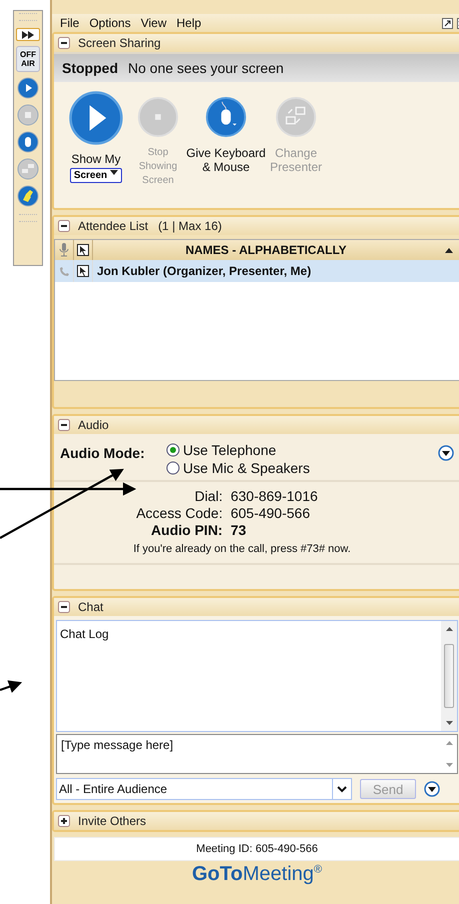 This screenshot has width=459, height=904. Describe the element at coordinates (302, 468) in the screenshot. I see `radio-option: Use Mic & Speakers` at that location.